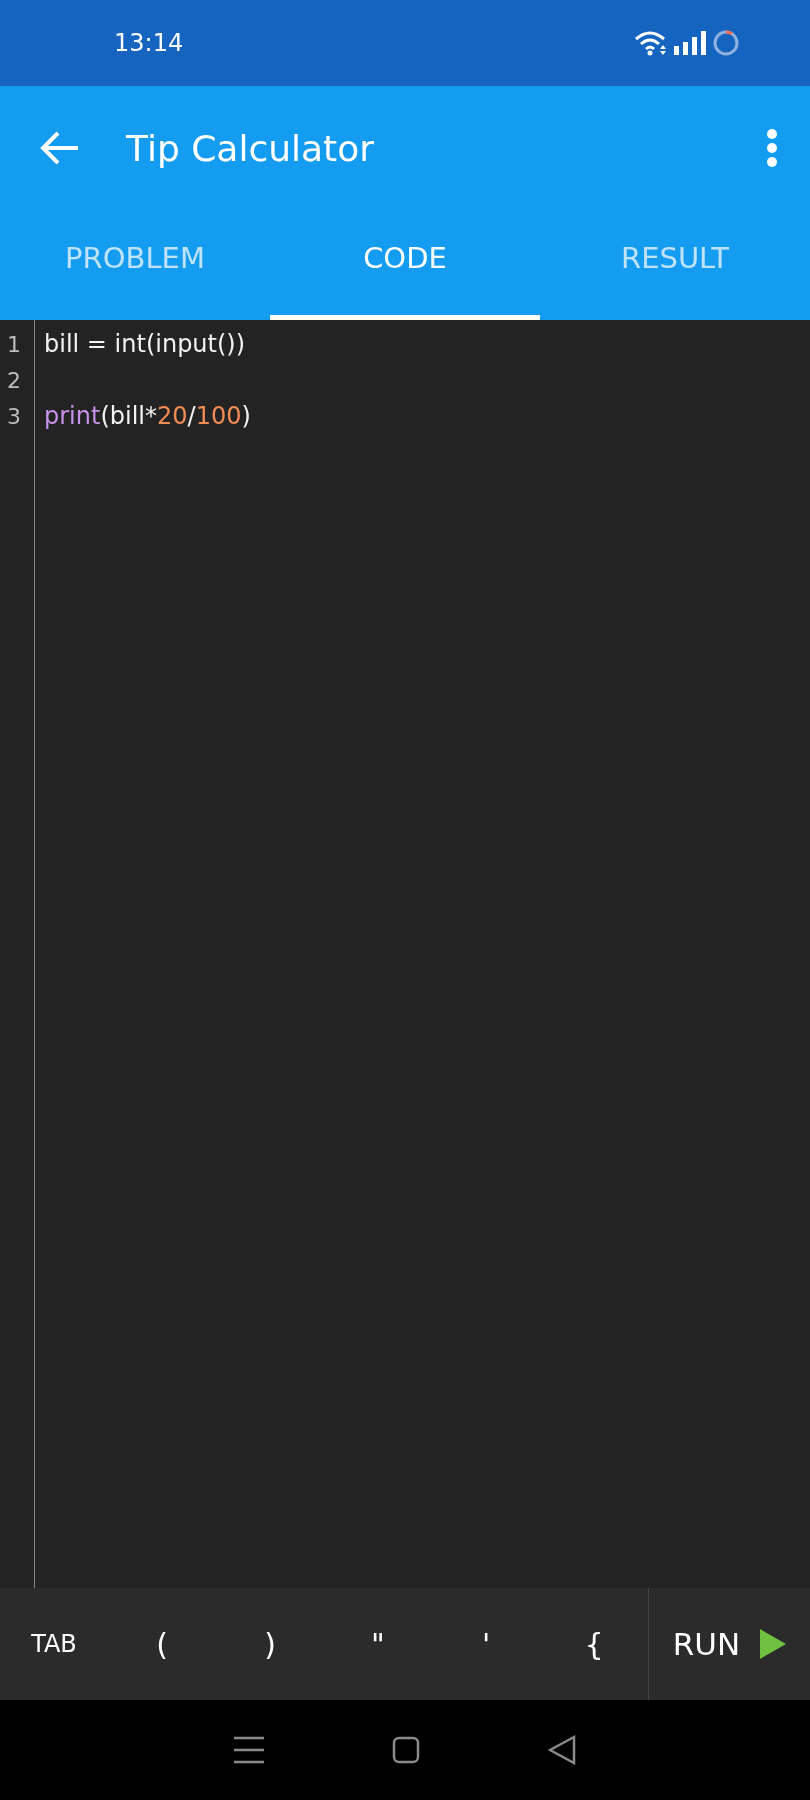 The image size is (810, 1800). Describe the element at coordinates (594, 1644) in the screenshot. I see `symbol-key: {` at that location.